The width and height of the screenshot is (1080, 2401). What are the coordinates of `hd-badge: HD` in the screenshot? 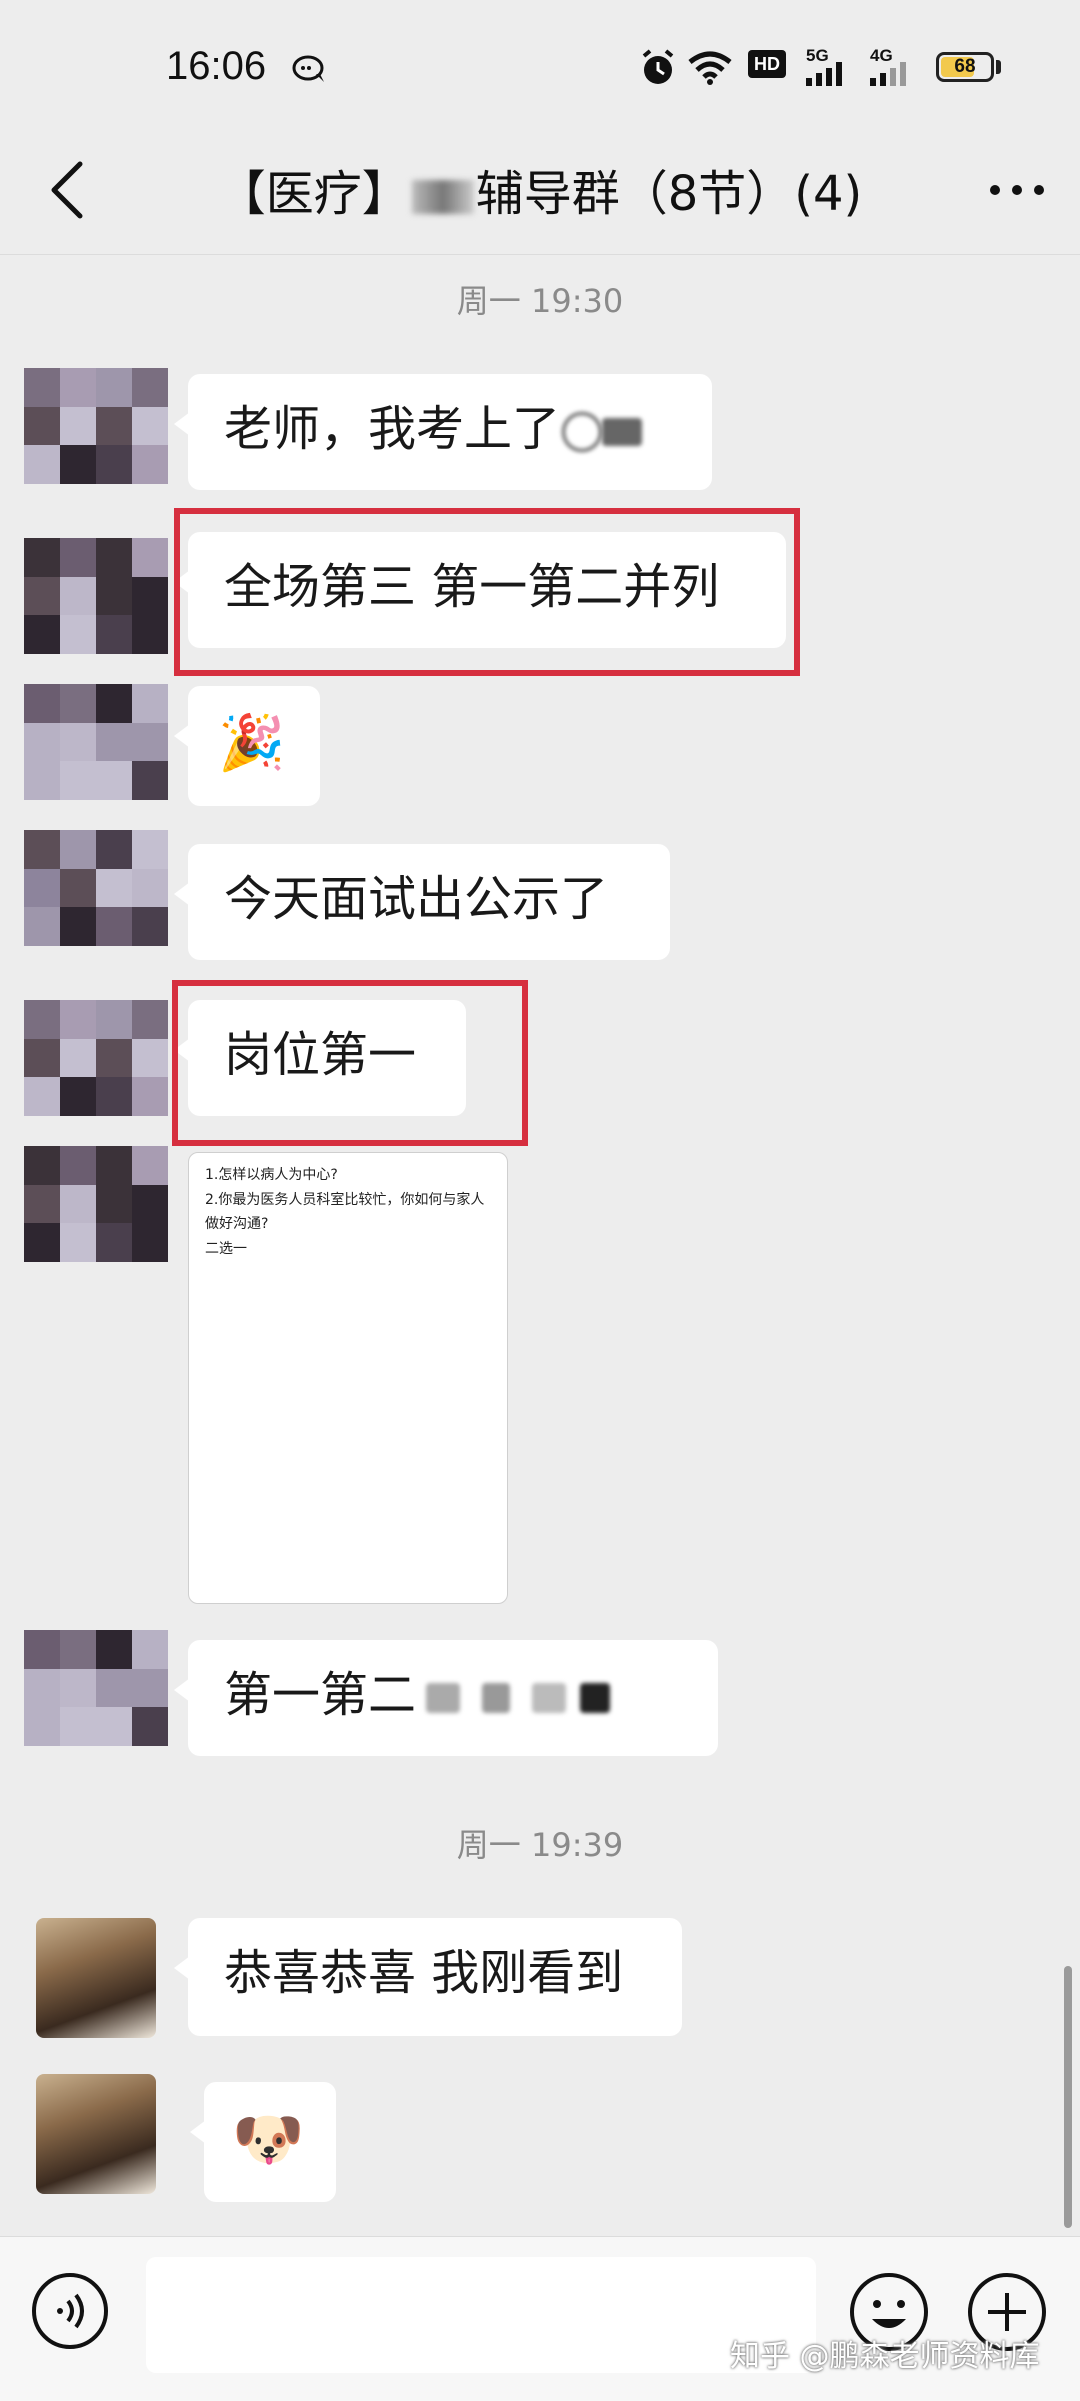 It's located at (767, 64).